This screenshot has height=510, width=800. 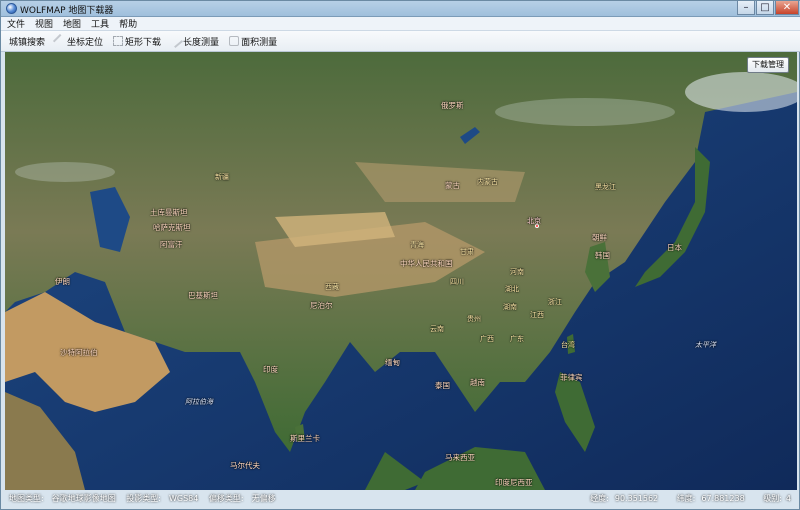 I want to click on map-label: 哈萨克斯坦, so click(x=172, y=227).